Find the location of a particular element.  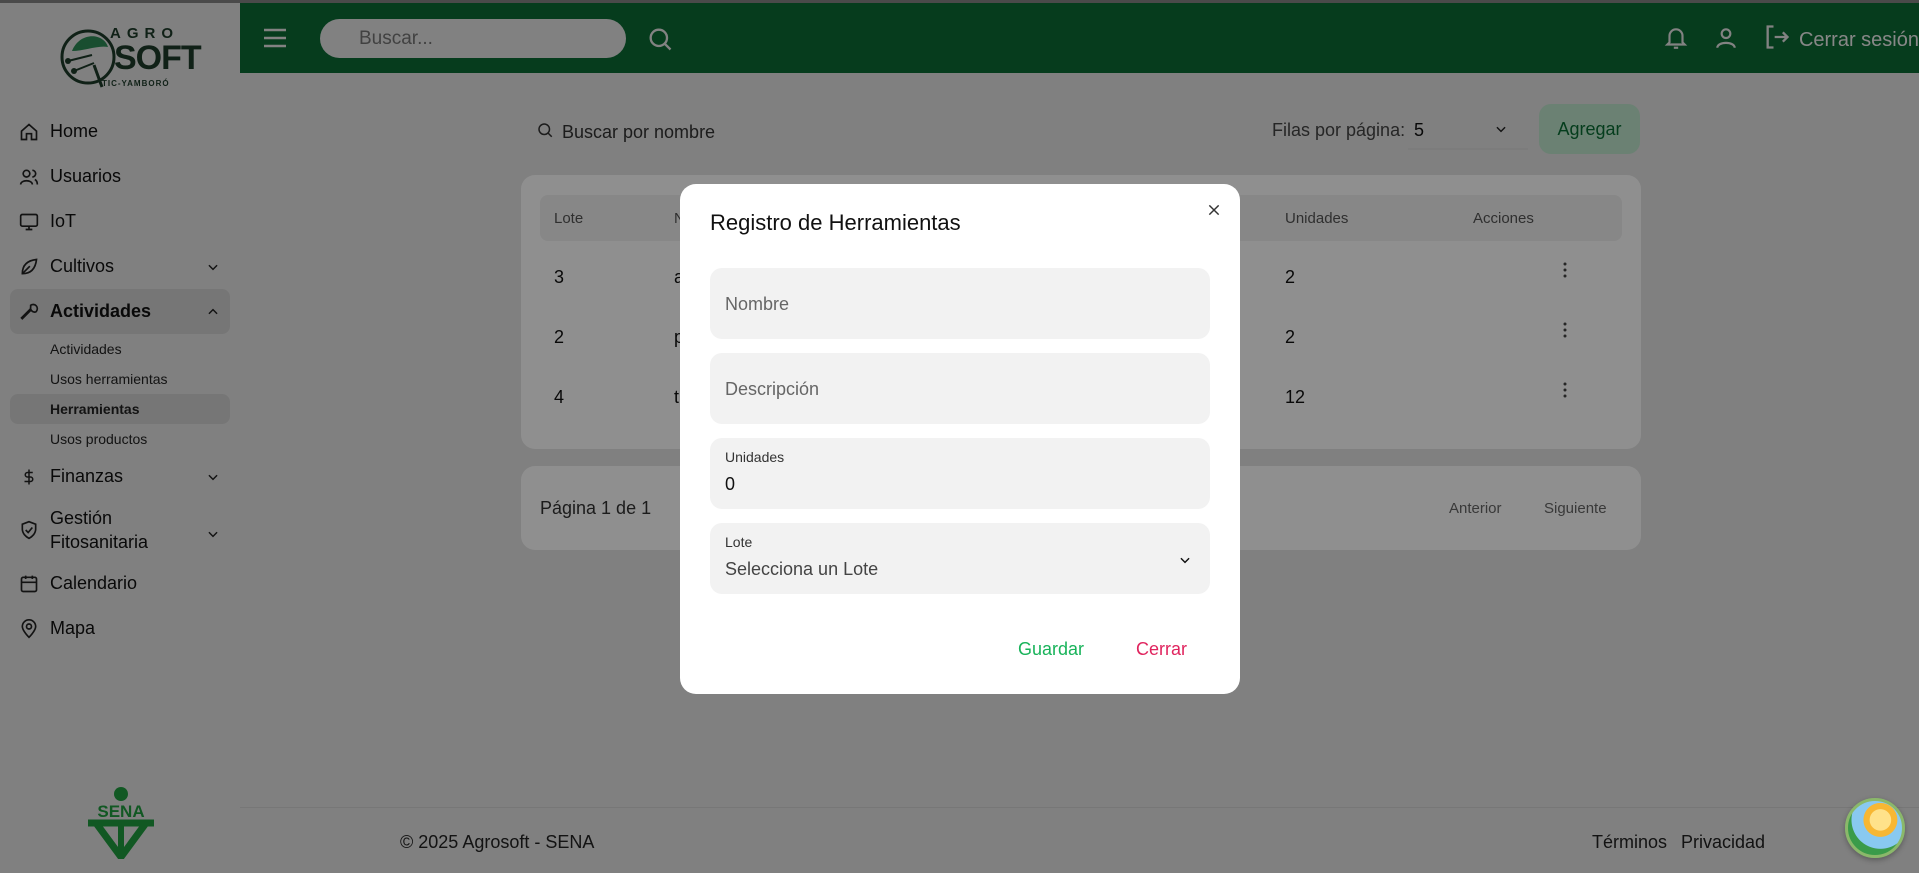

unidades-field: Unidades 0 is located at coordinates (960, 473).